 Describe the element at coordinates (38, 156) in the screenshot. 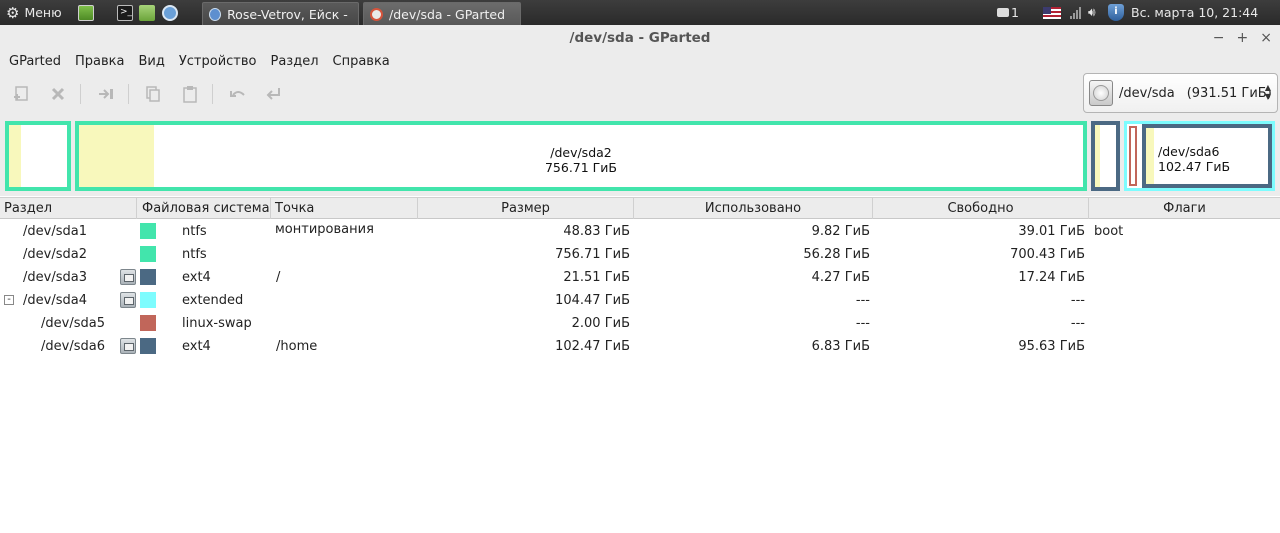

I see `graphic-partition-sda1` at that location.